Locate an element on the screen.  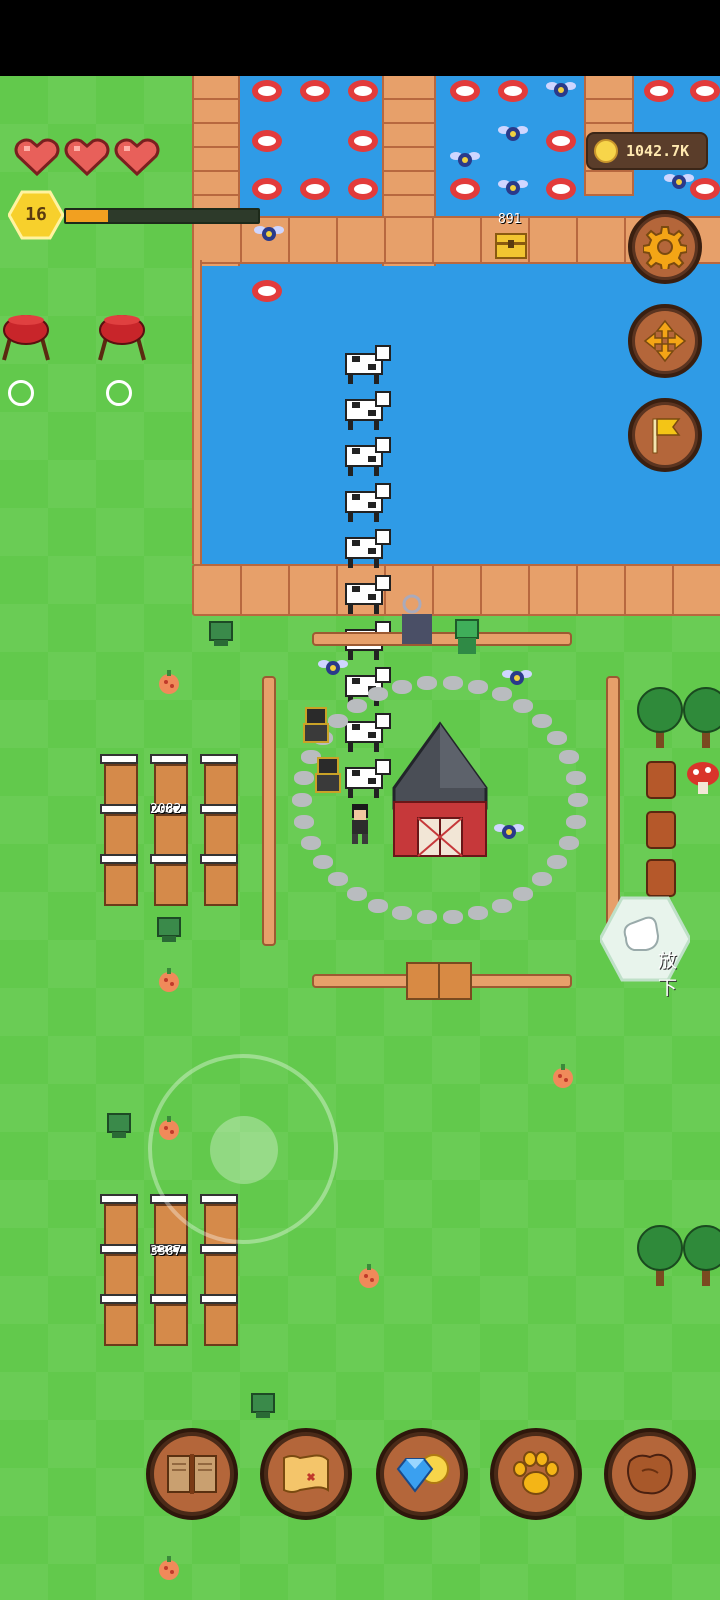
diamond-coin-shop-icon is located at coordinates (422, 1473).